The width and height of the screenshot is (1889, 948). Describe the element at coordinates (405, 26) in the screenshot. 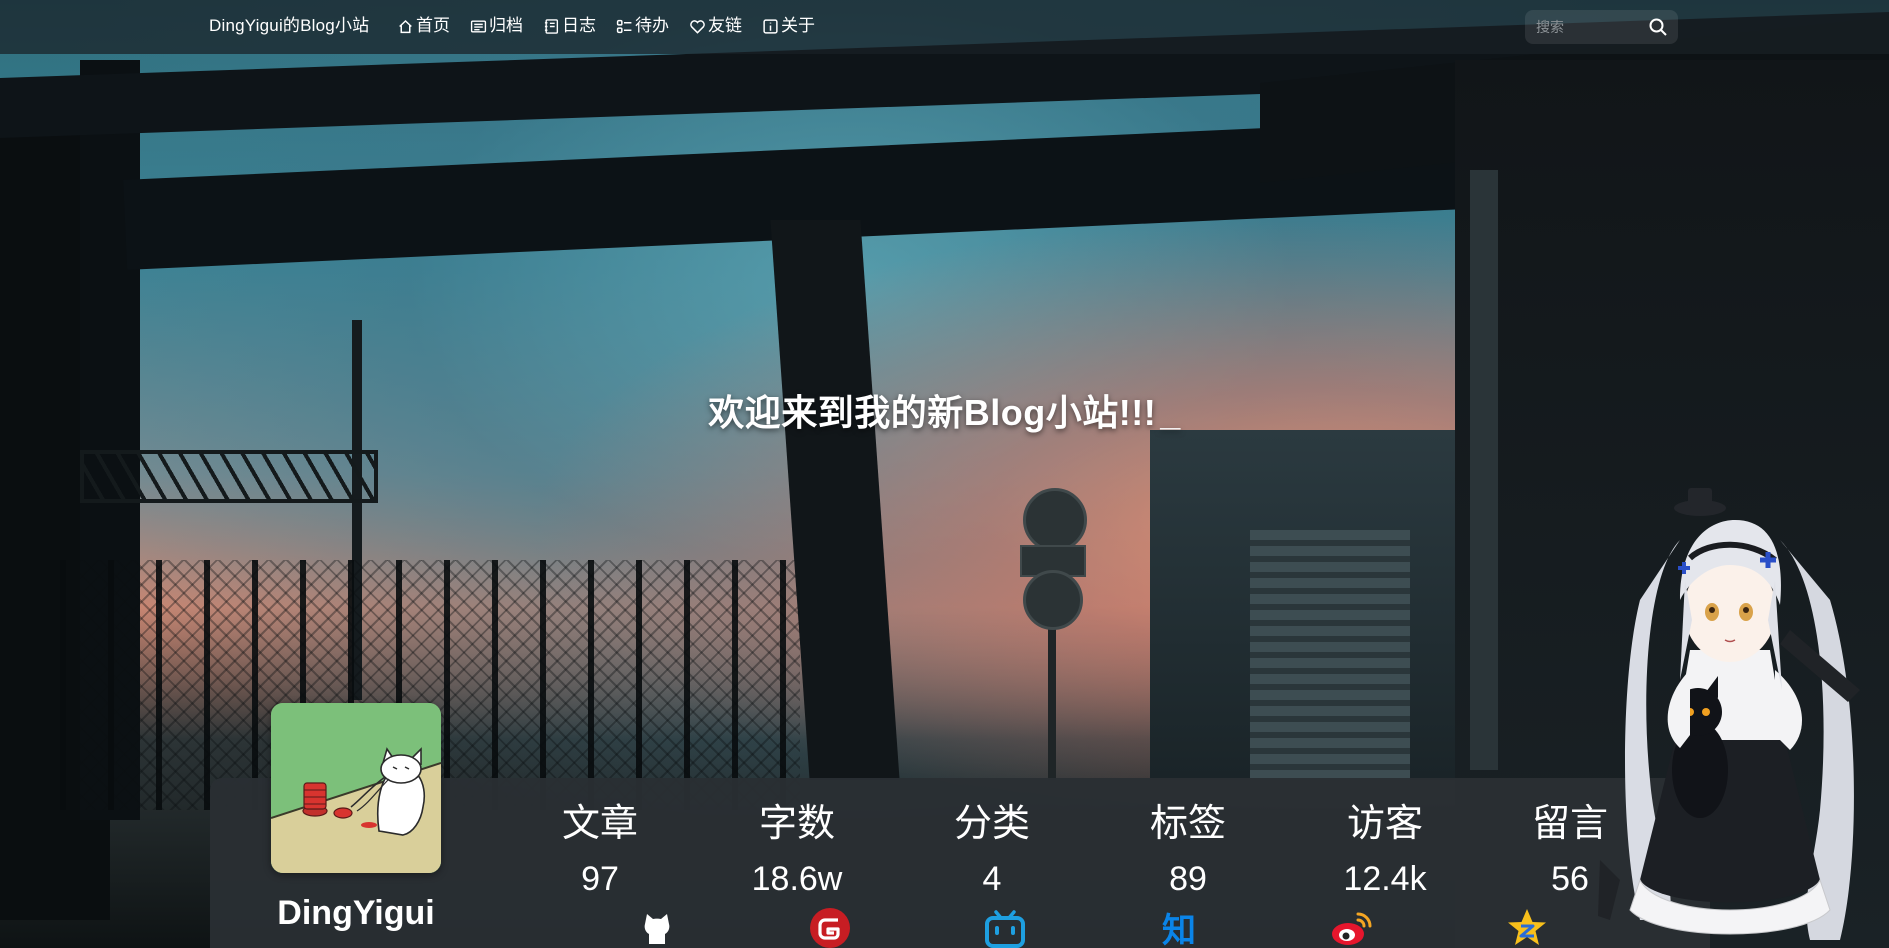

I see `home-icon` at that location.